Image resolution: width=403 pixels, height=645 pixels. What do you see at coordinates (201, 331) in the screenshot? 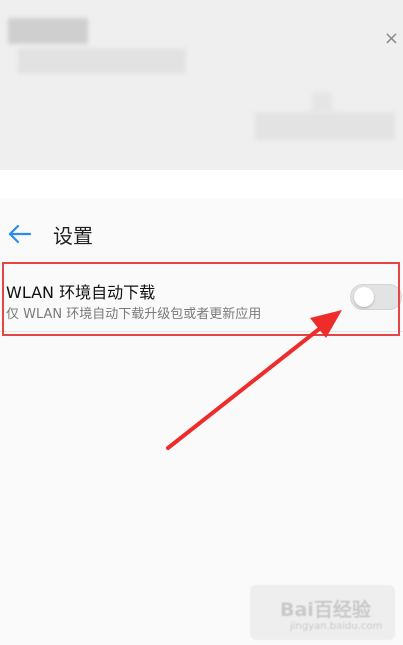
I see `row-divider` at bounding box center [201, 331].